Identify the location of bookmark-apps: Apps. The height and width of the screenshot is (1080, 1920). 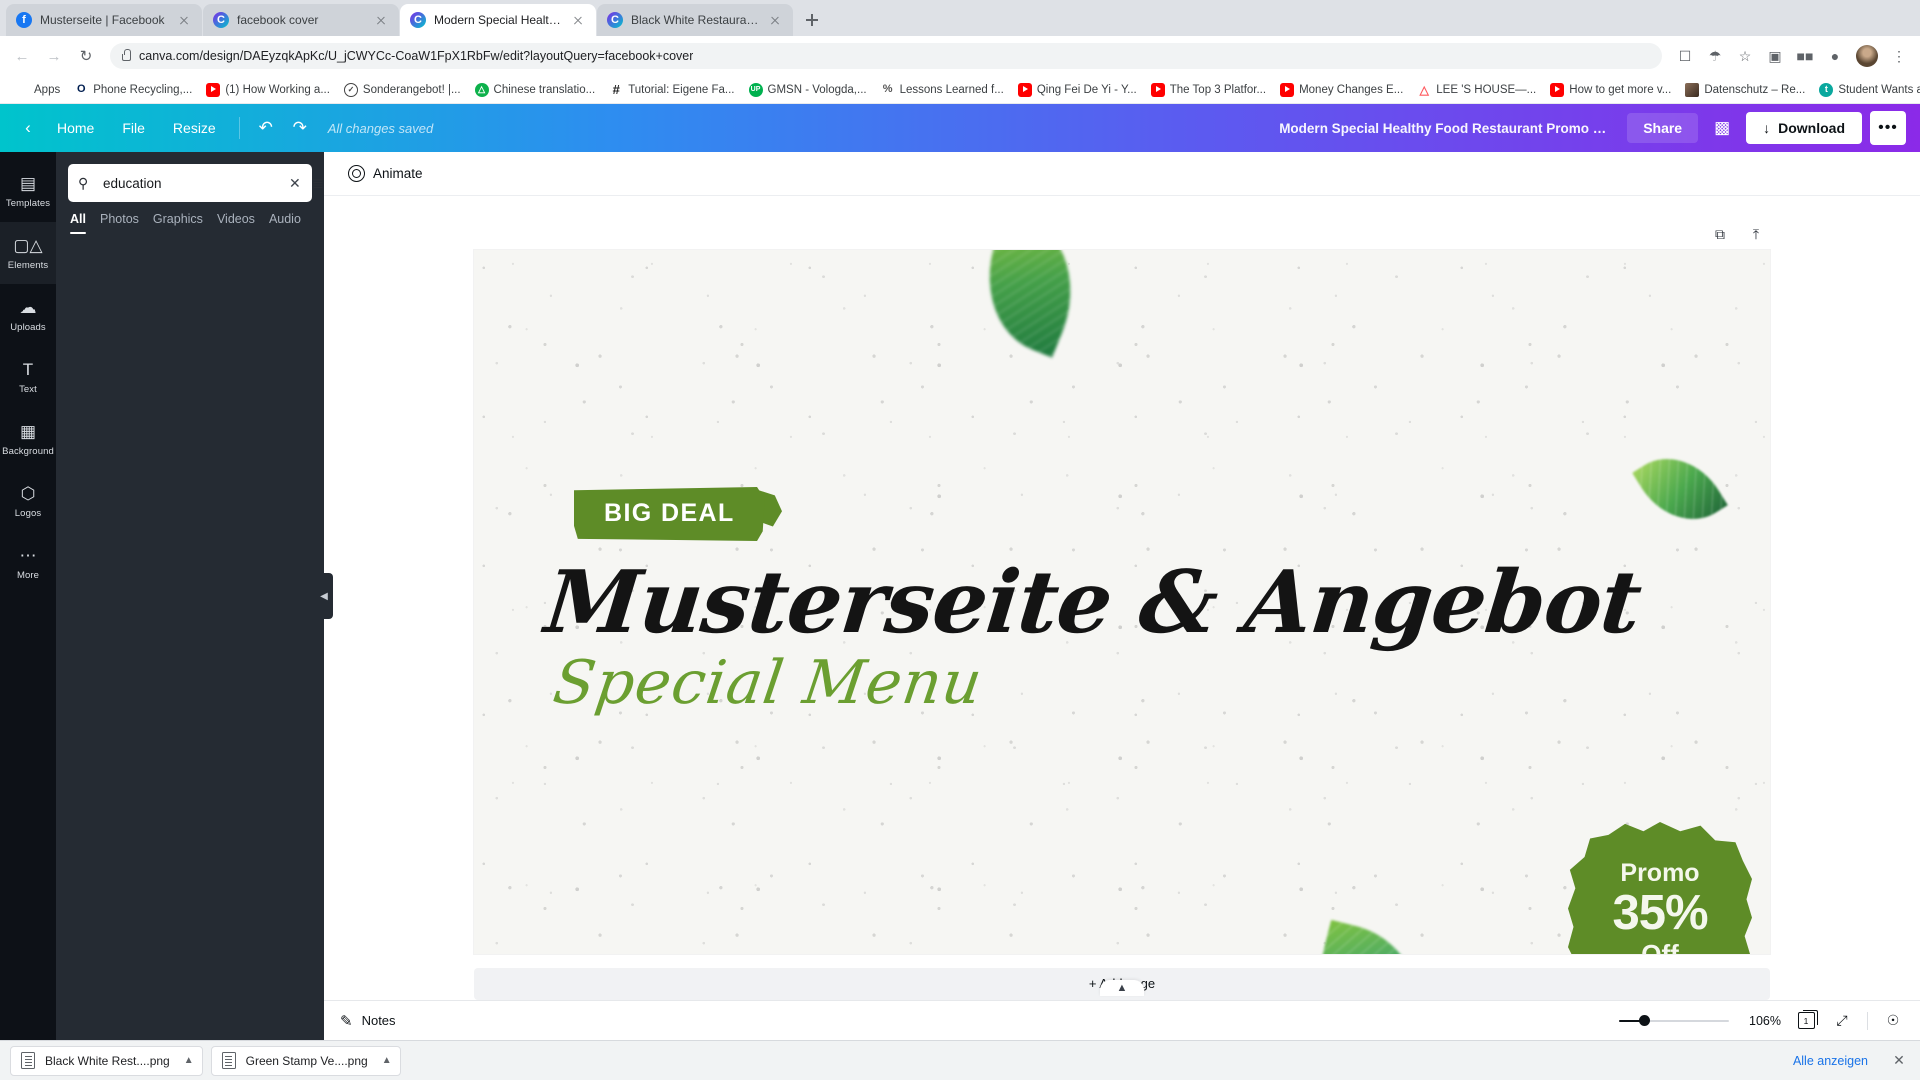
(37, 90).